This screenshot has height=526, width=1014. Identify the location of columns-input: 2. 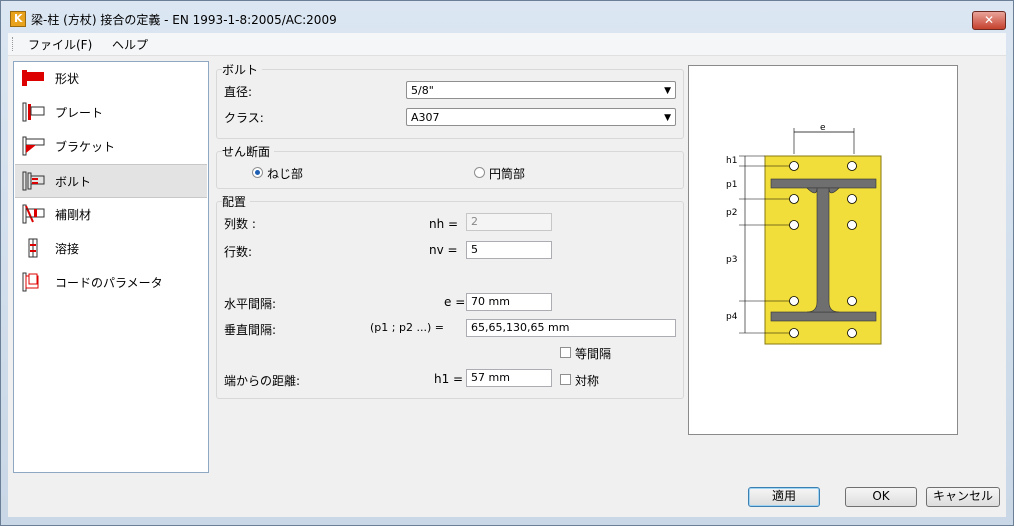
(509, 222).